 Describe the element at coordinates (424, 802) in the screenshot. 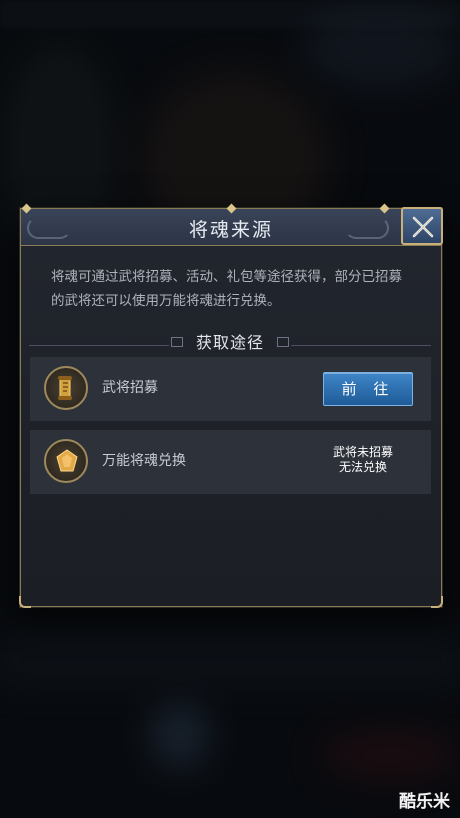

I see `watermark: 酷乐米` at that location.